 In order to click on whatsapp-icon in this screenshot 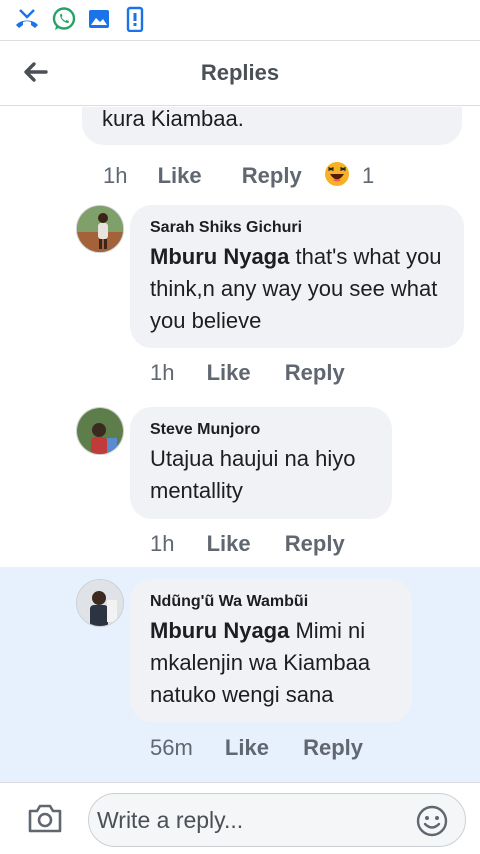, I will do `click(64, 18)`.